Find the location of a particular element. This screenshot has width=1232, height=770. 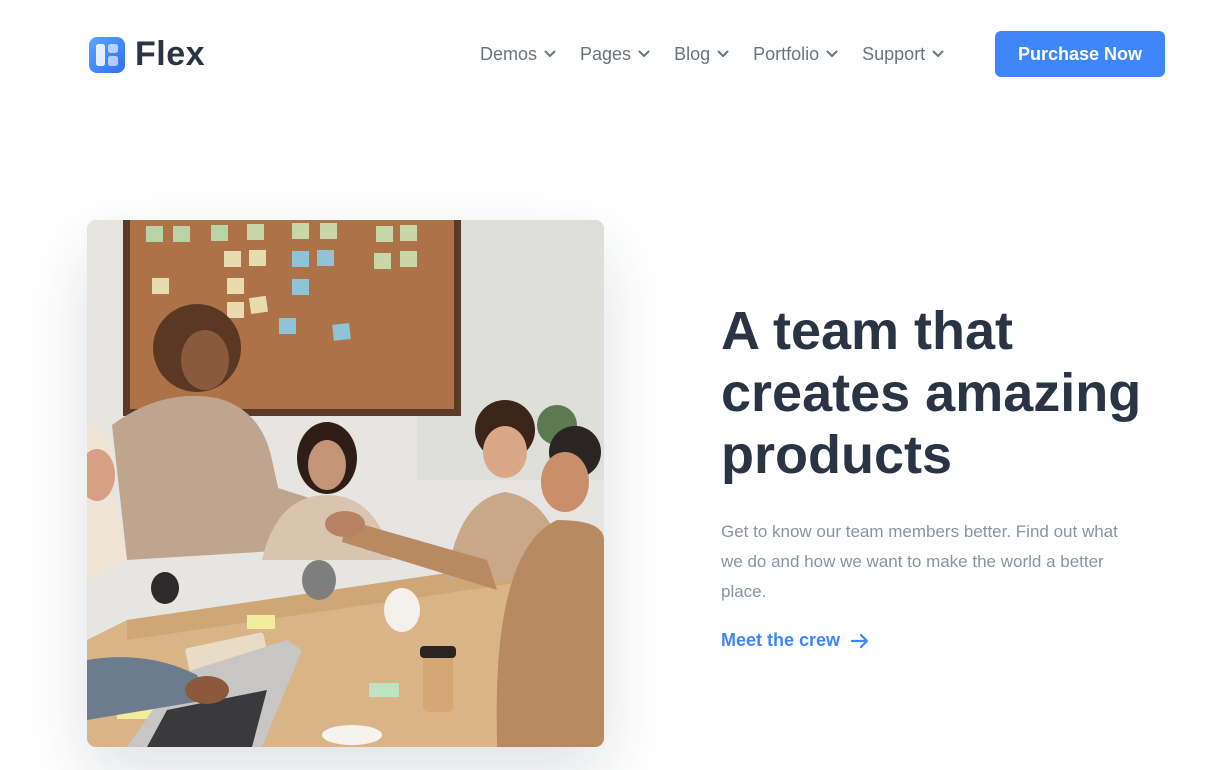

nav-item-label: Blog is located at coordinates (692, 53).